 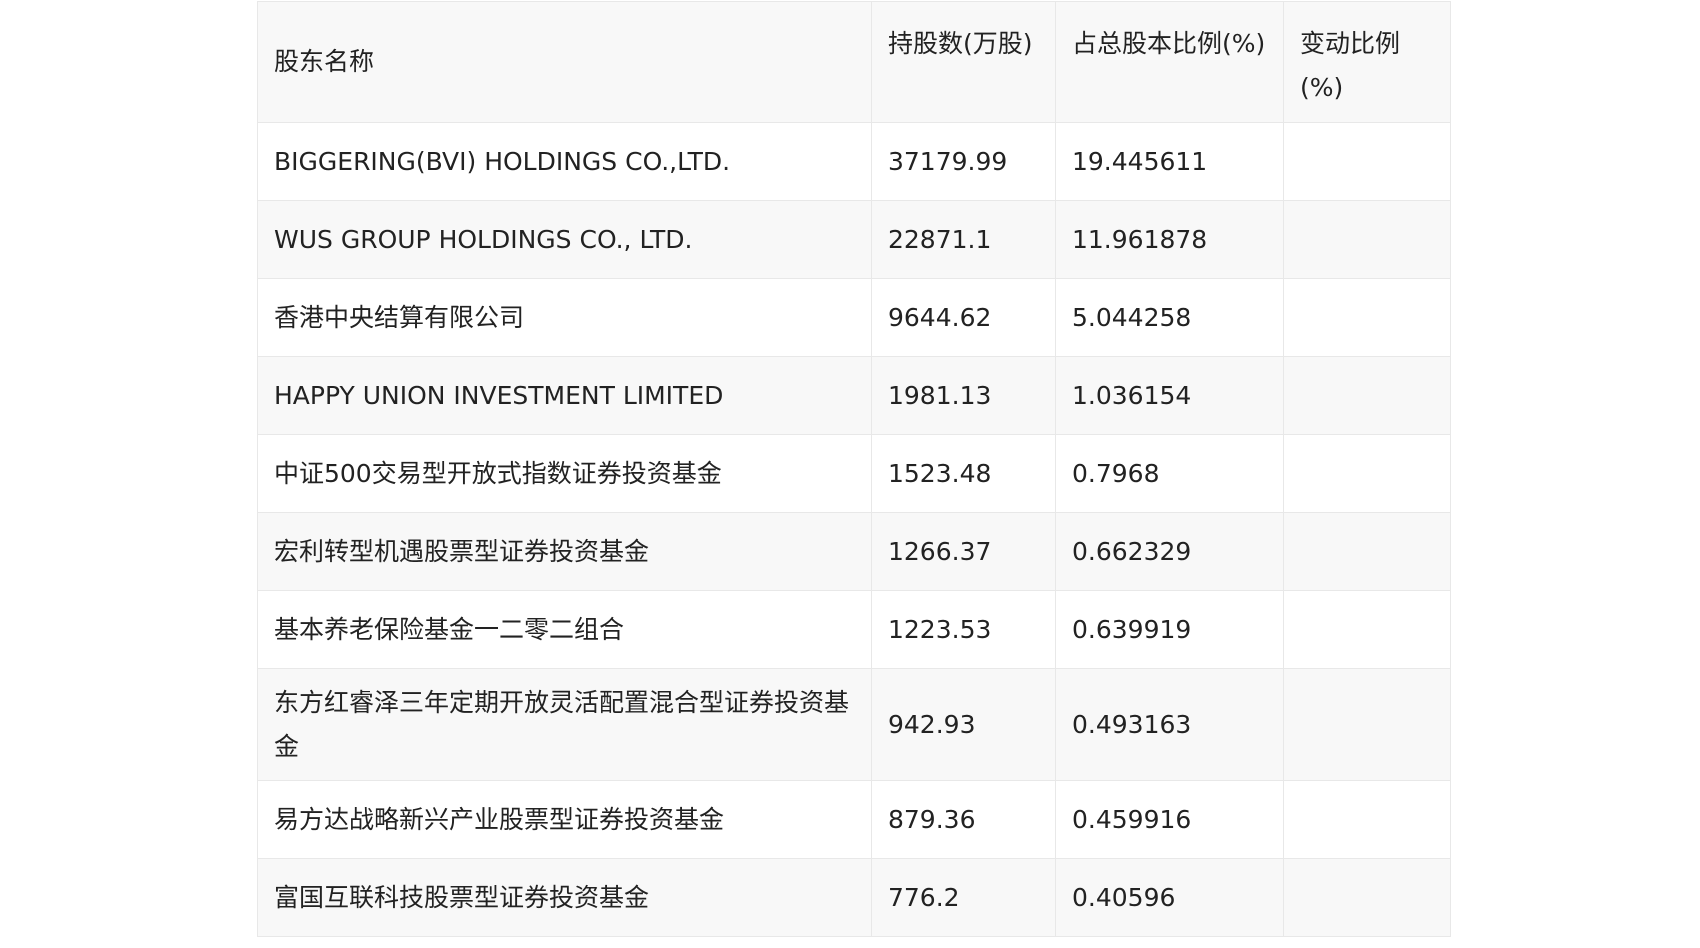 I want to click on table-row: 基本养老保险基金一二零二组合 1223.53 0.639919, so click(x=854, y=629).